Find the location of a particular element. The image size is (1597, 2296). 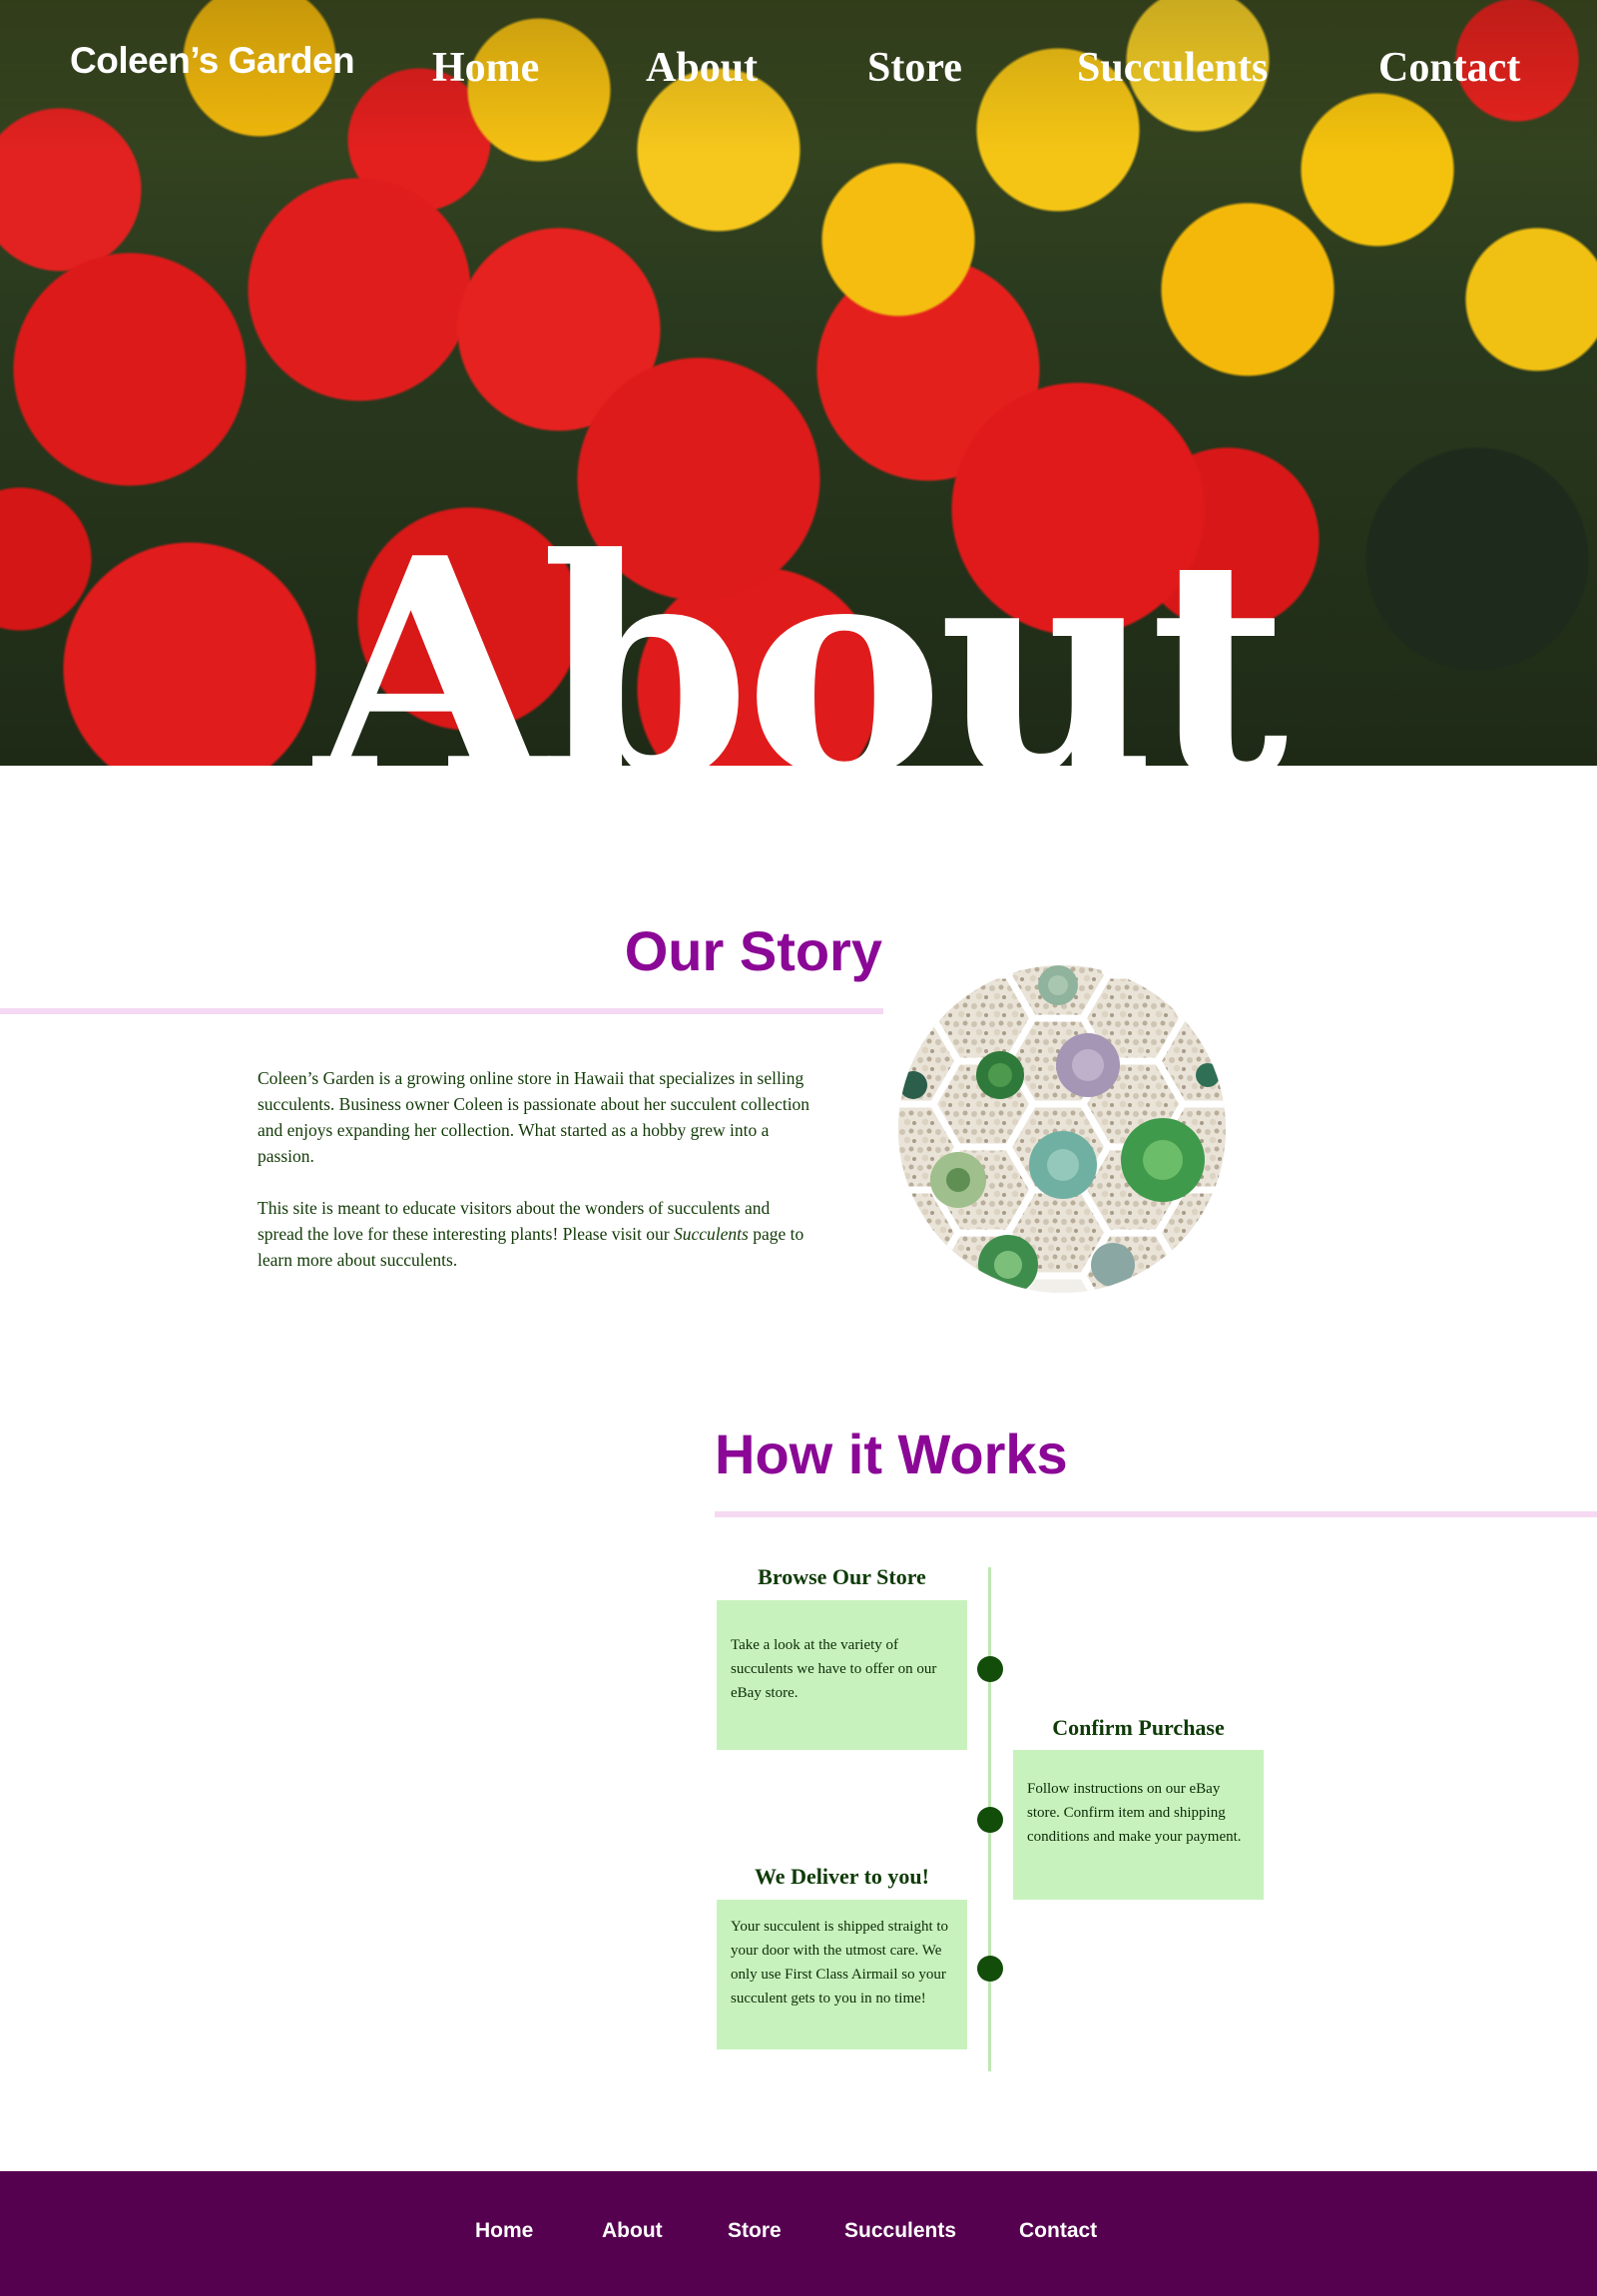

nav-home-link: Home is located at coordinates (485, 68).